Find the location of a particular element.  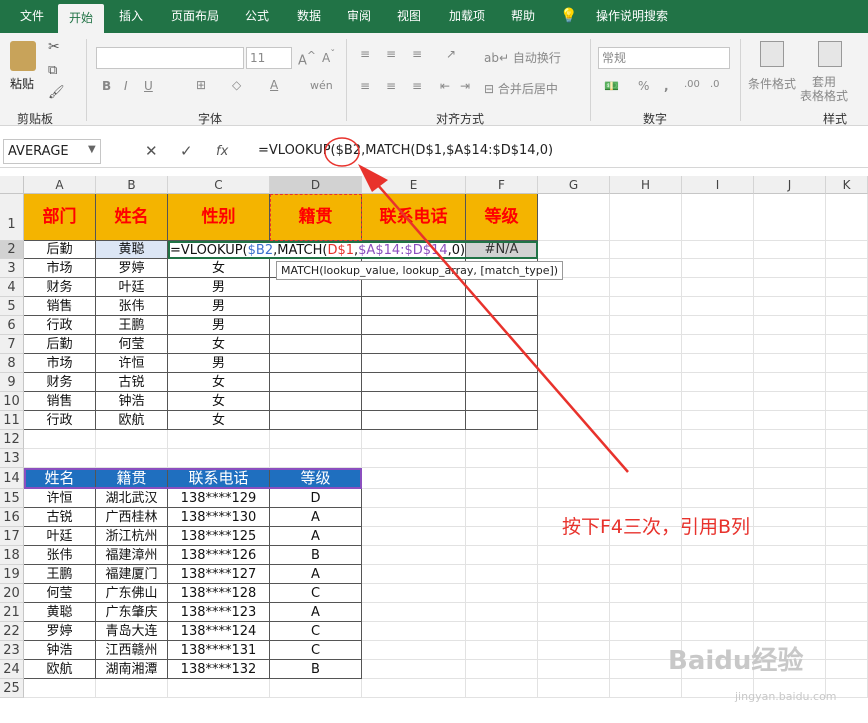

table2-cell: 罗婷 is located at coordinates (60, 631).